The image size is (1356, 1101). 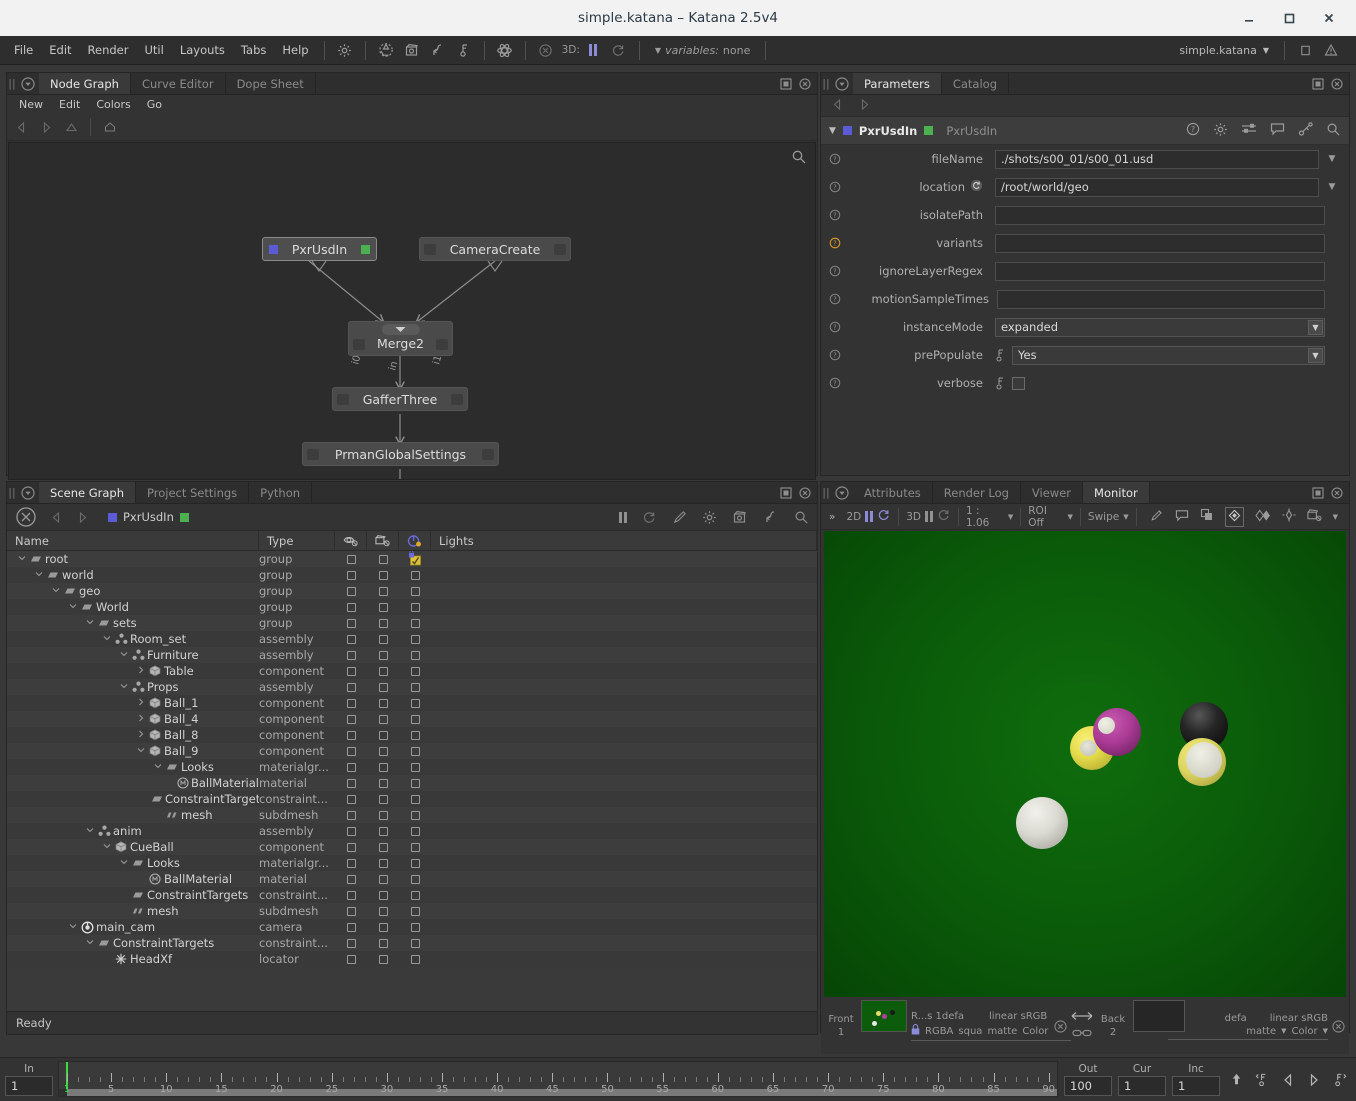 What do you see at coordinates (1305, 130) in the screenshot?
I see `wrench-icon` at bounding box center [1305, 130].